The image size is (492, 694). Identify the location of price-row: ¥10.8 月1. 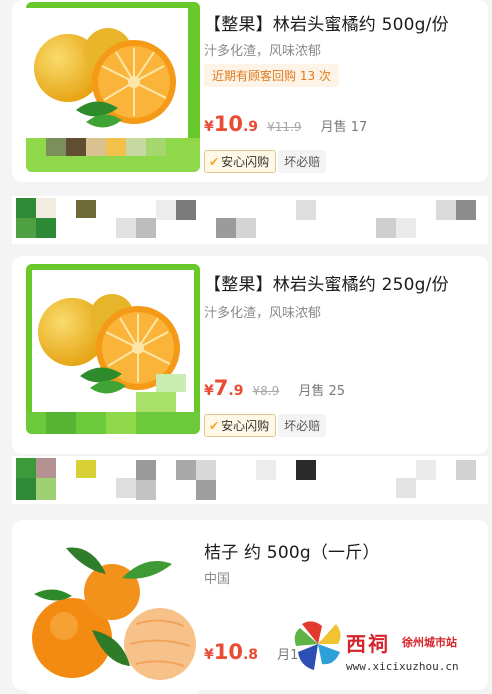
(251, 652).